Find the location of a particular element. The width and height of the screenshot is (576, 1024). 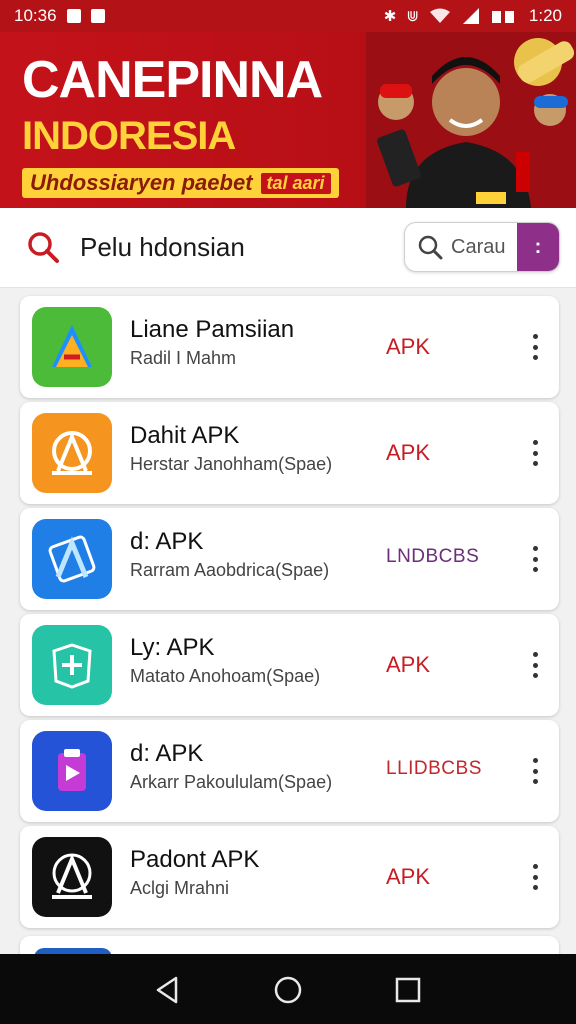

wifi-icon is located at coordinates (439, 15).